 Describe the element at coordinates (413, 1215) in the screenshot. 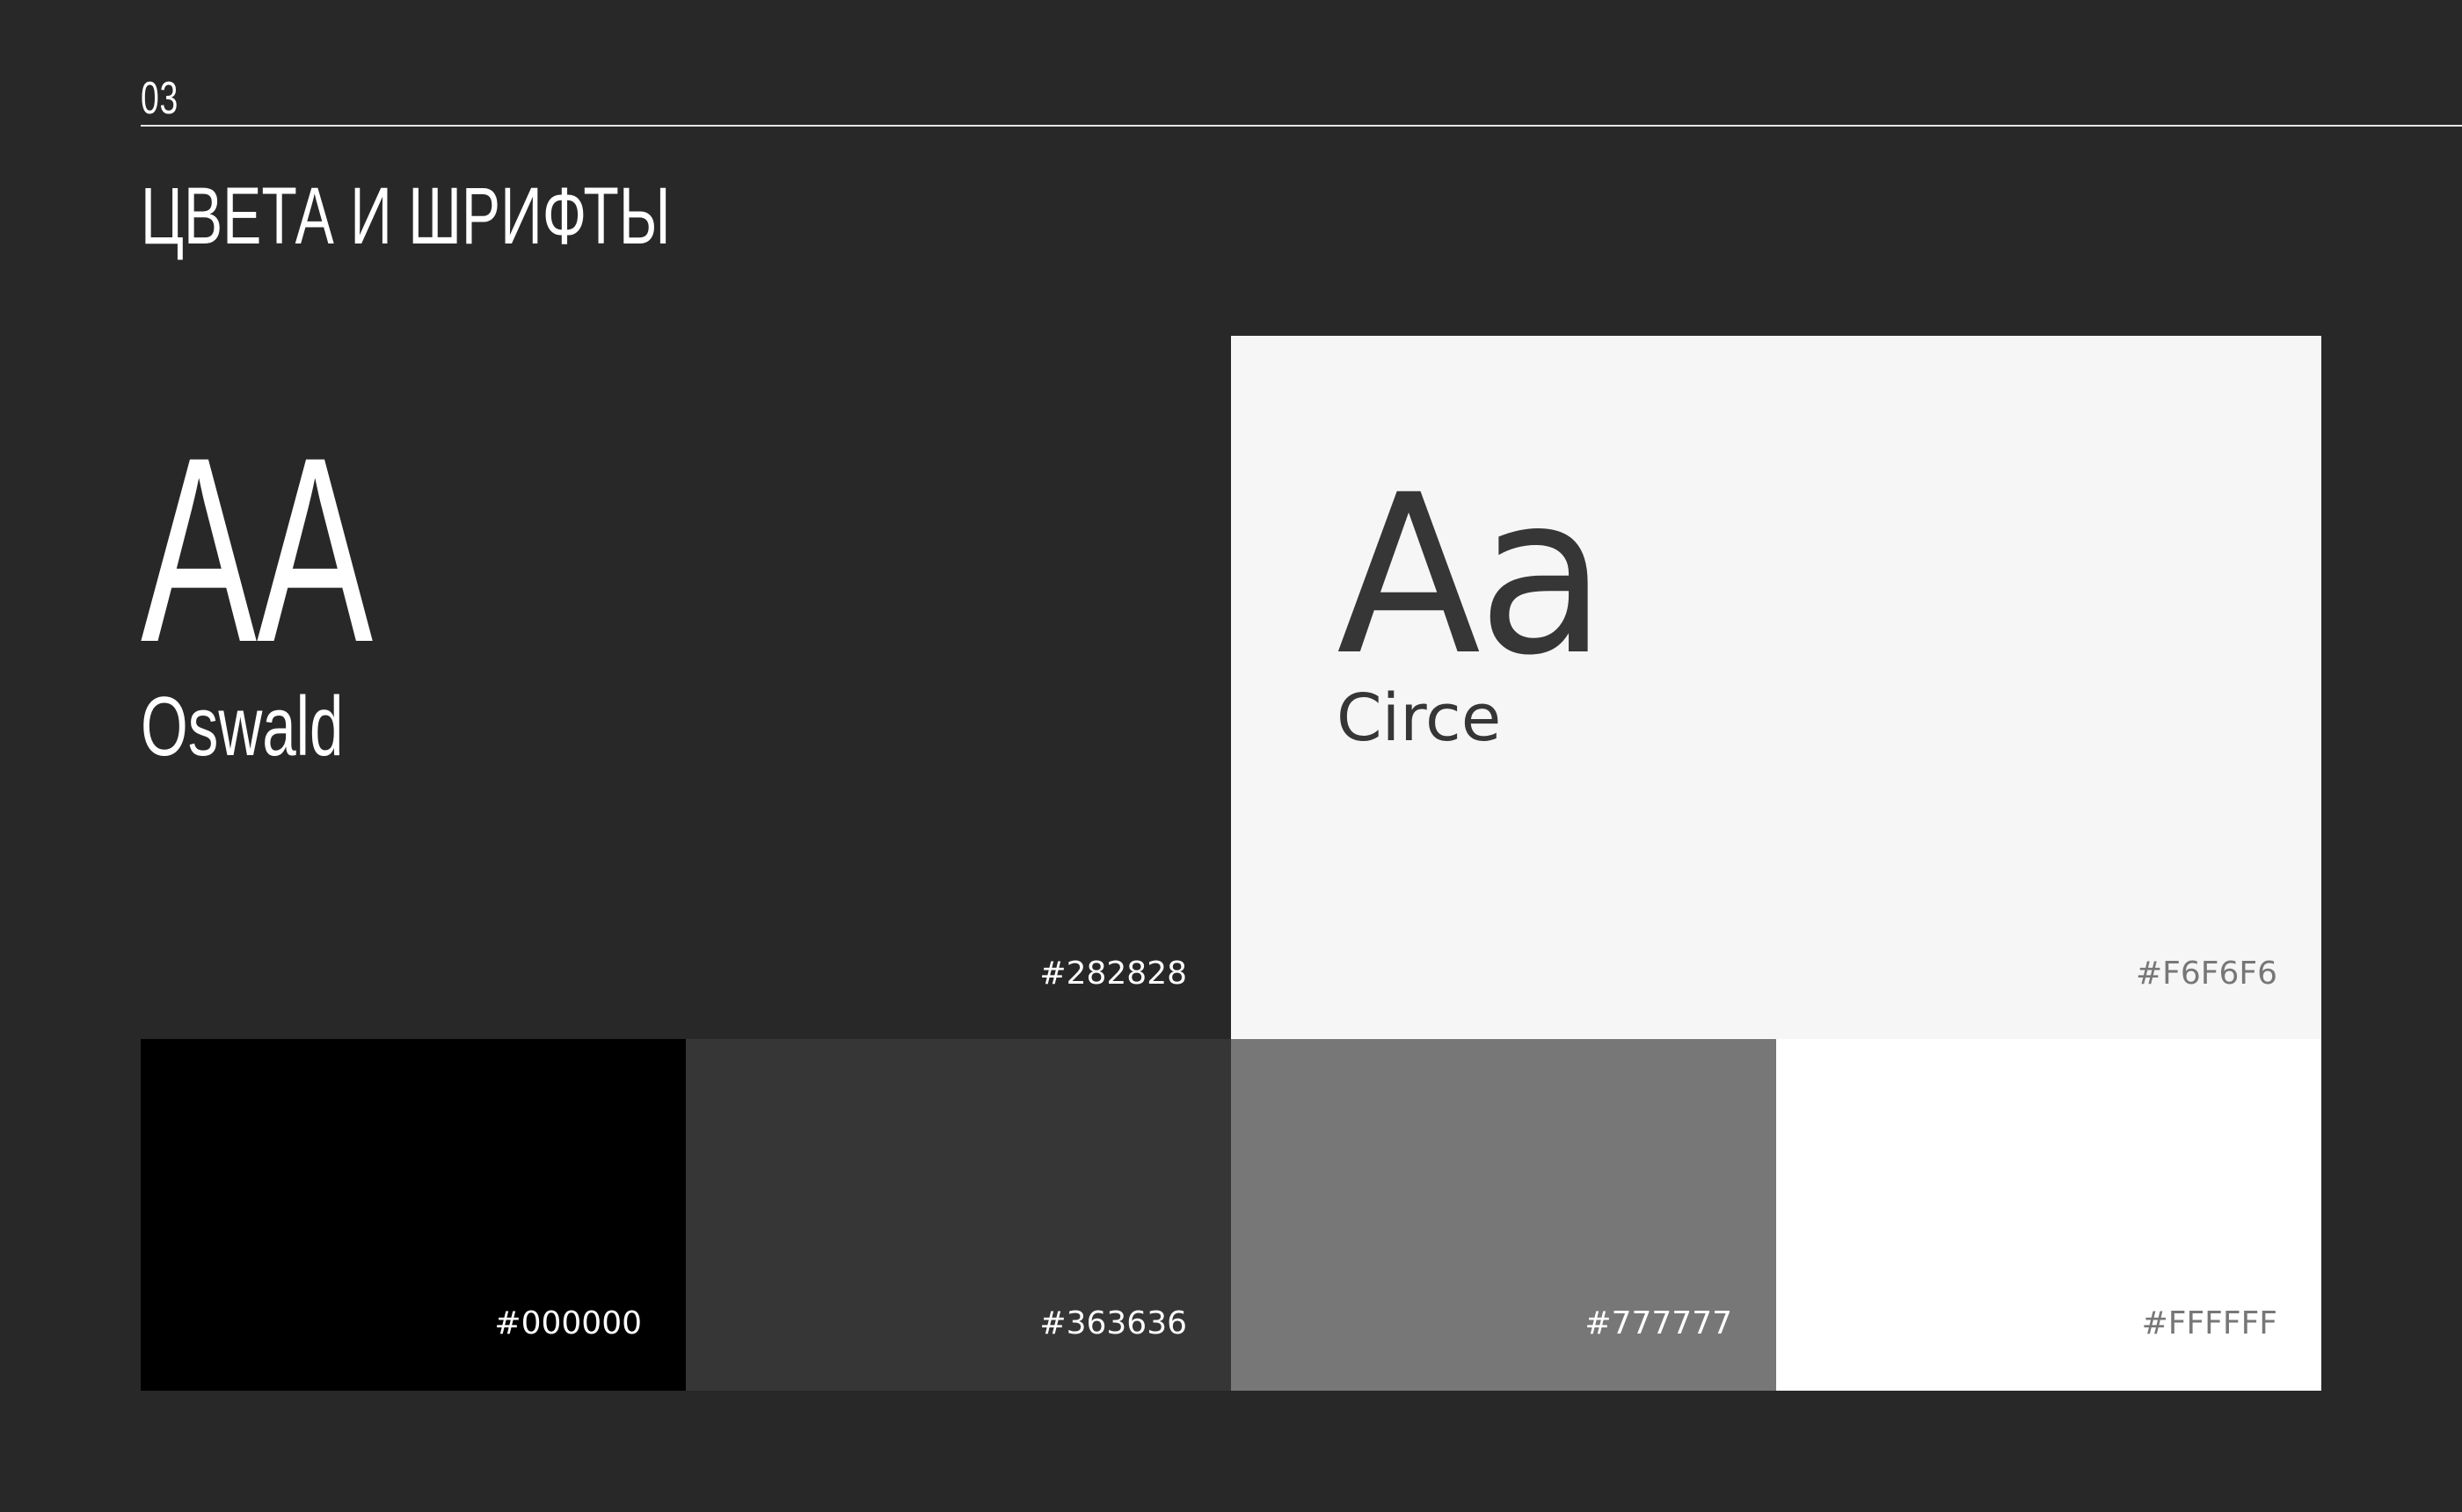

I see `color-swatch: #000000` at that location.